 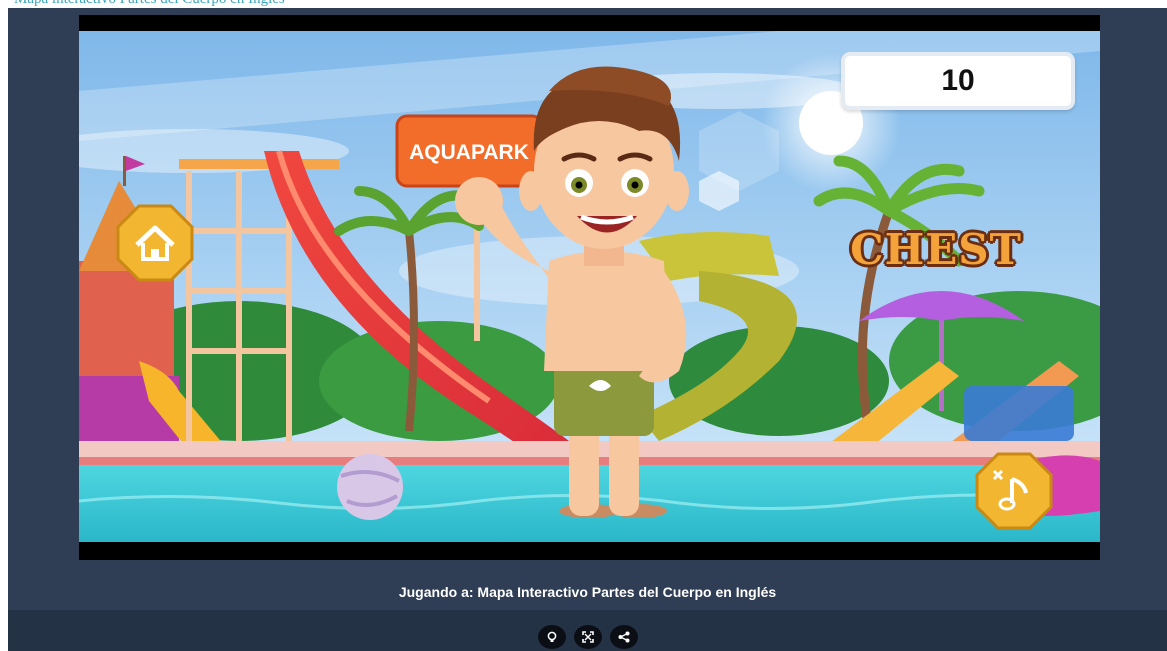 I want to click on home-button, so click(x=155, y=243).